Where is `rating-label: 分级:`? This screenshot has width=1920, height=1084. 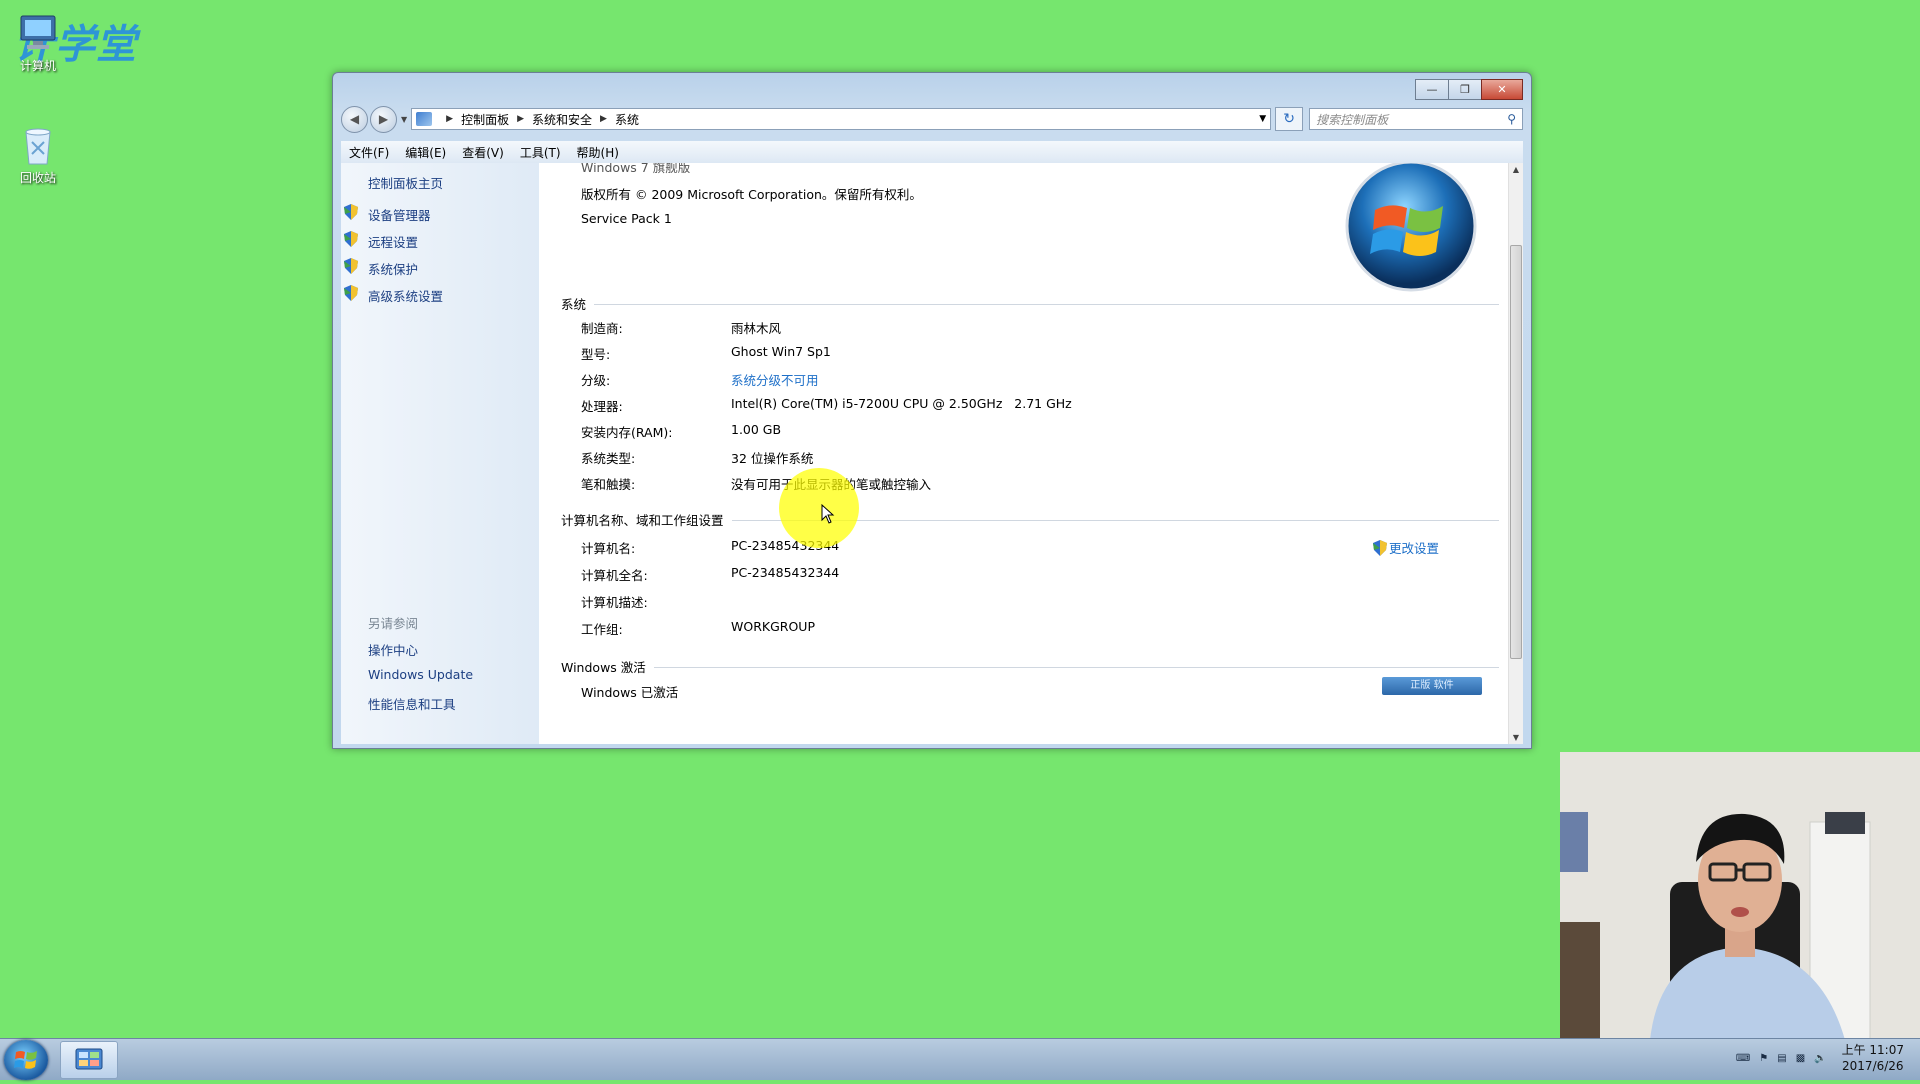
rating-label: 分级: is located at coordinates (596, 380).